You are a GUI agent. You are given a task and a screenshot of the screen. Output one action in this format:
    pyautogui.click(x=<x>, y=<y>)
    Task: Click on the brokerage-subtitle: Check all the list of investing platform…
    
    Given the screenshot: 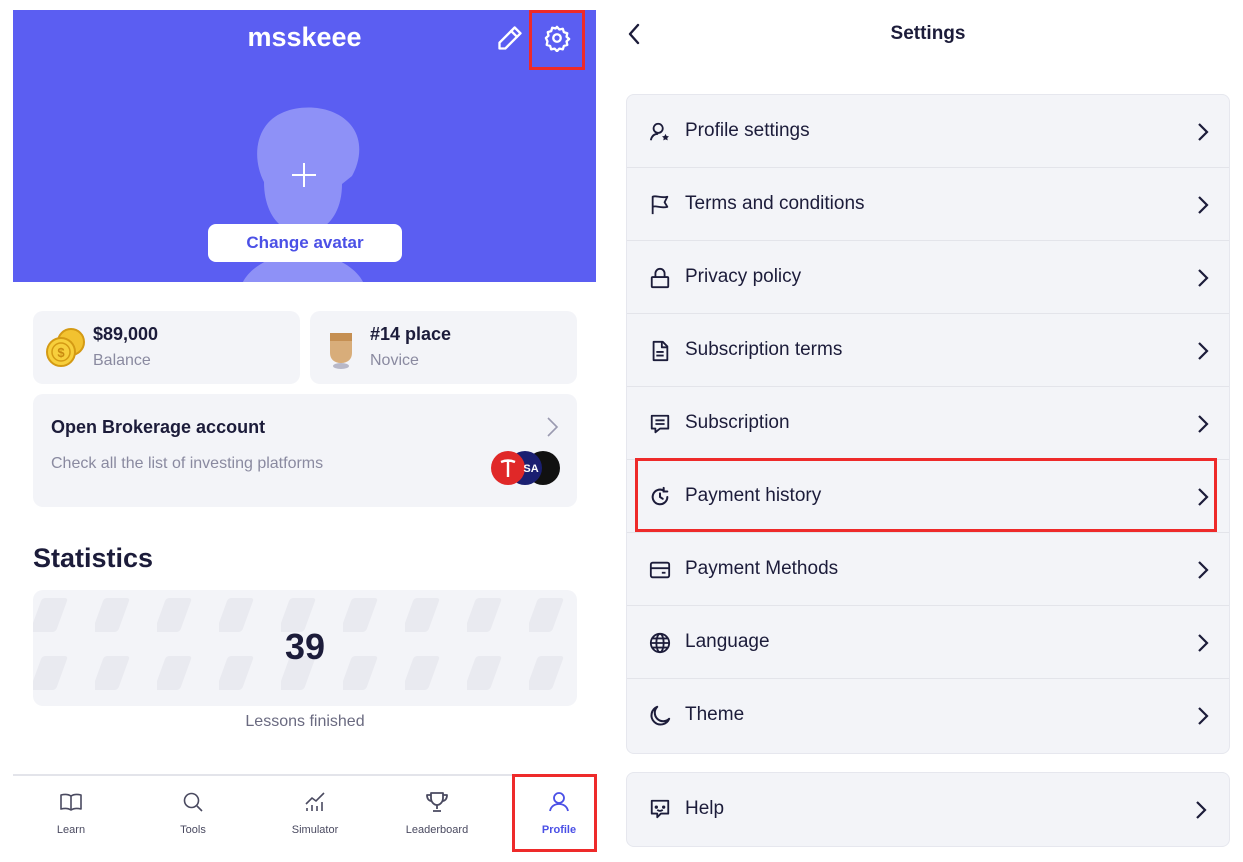 What is the action you would take?
    pyautogui.click(x=187, y=463)
    